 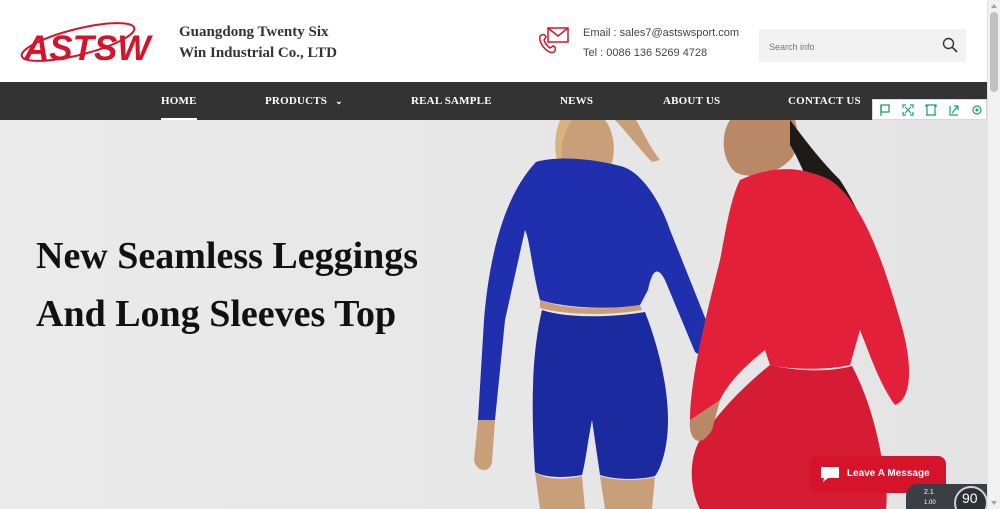 I want to click on nav-about-us-label: ABOUT US, so click(x=692, y=101).